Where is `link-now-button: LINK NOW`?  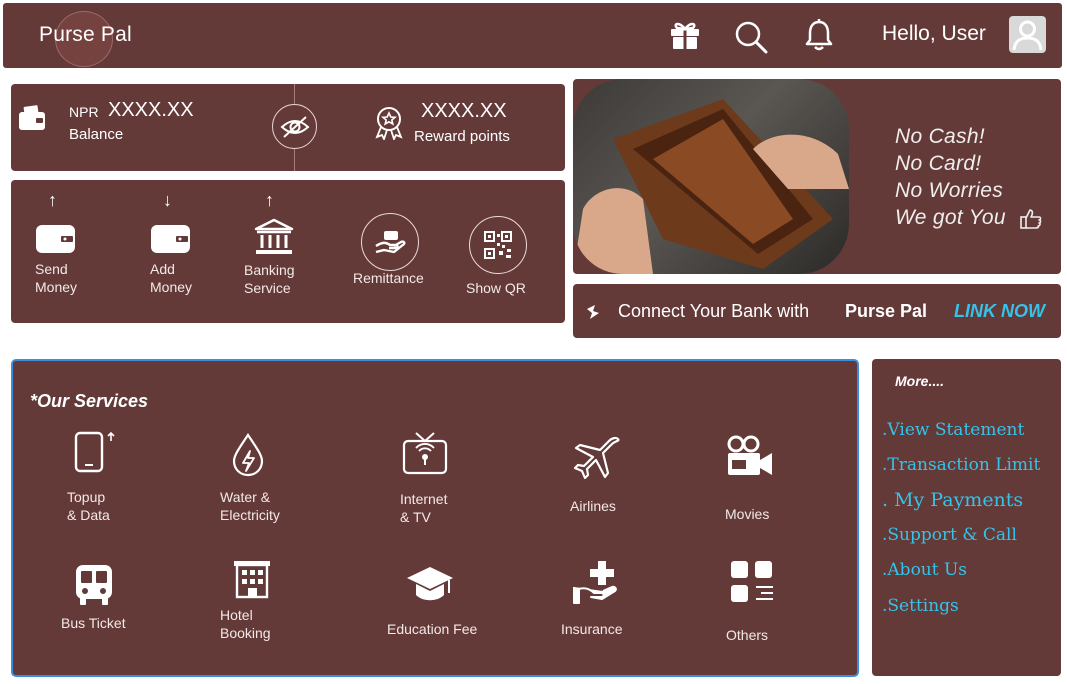 link-now-button: LINK NOW is located at coordinates (999, 311).